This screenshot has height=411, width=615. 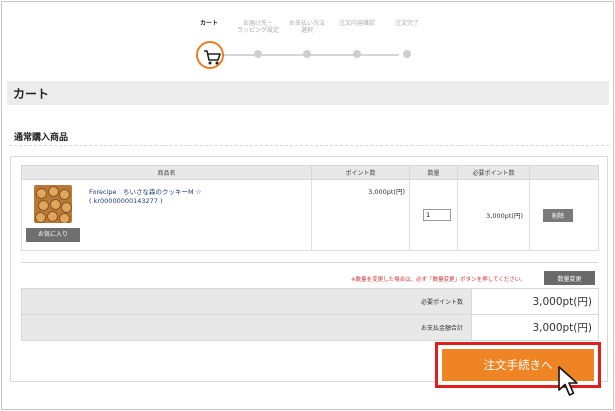 I want to click on col-header-actions, so click(x=564, y=172).